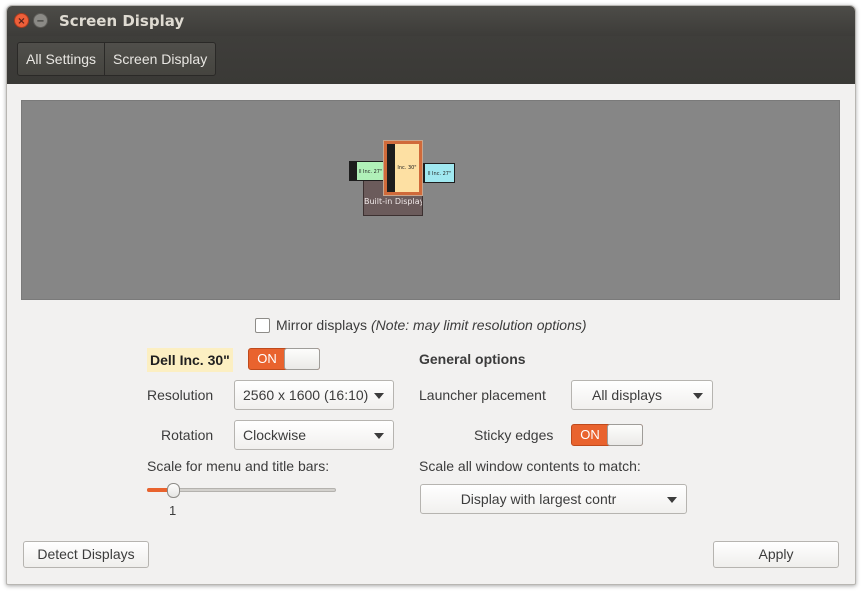 The width and height of the screenshot is (864, 594). Describe the element at coordinates (86, 554) in the screenshot. I see `detect-displays-button: Detect Displays` at that location.